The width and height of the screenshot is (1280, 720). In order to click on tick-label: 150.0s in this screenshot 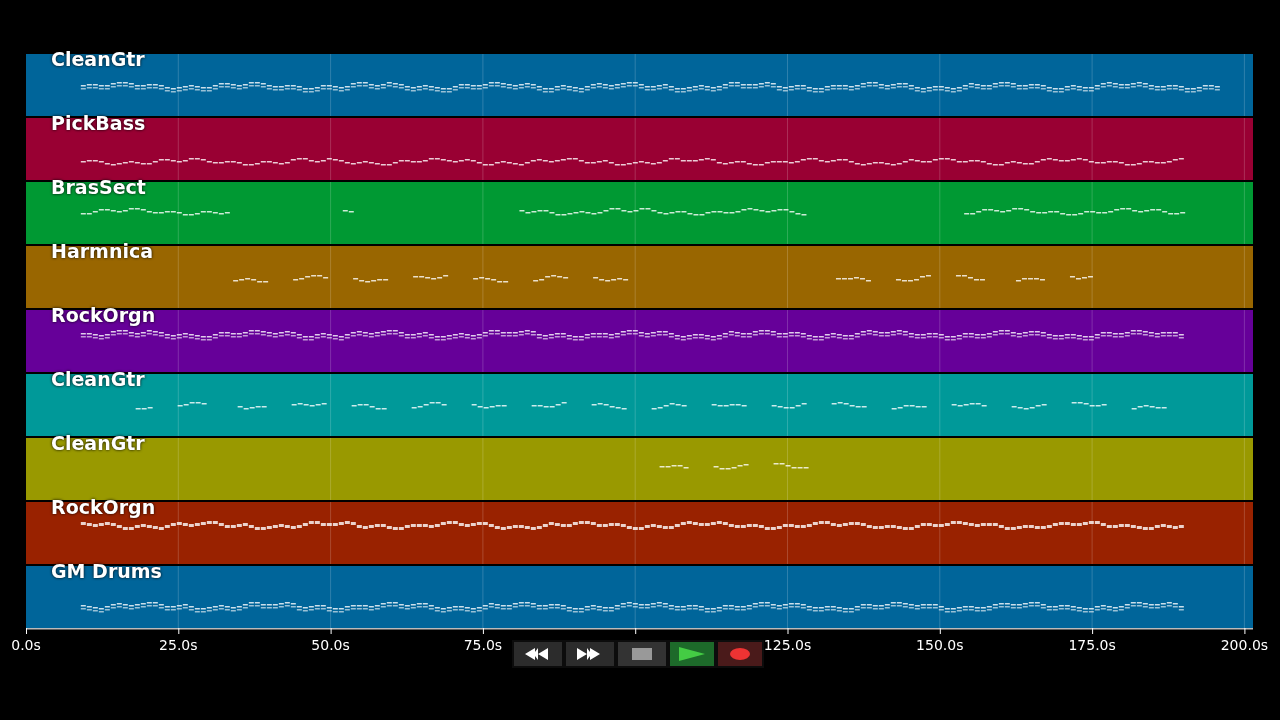, I will do `click(940, 645)`.